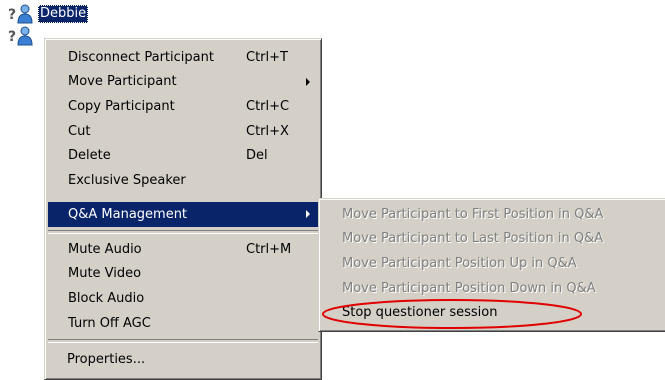  I want to click on shortcut-label: Ctrl+T, so click(267, 57).